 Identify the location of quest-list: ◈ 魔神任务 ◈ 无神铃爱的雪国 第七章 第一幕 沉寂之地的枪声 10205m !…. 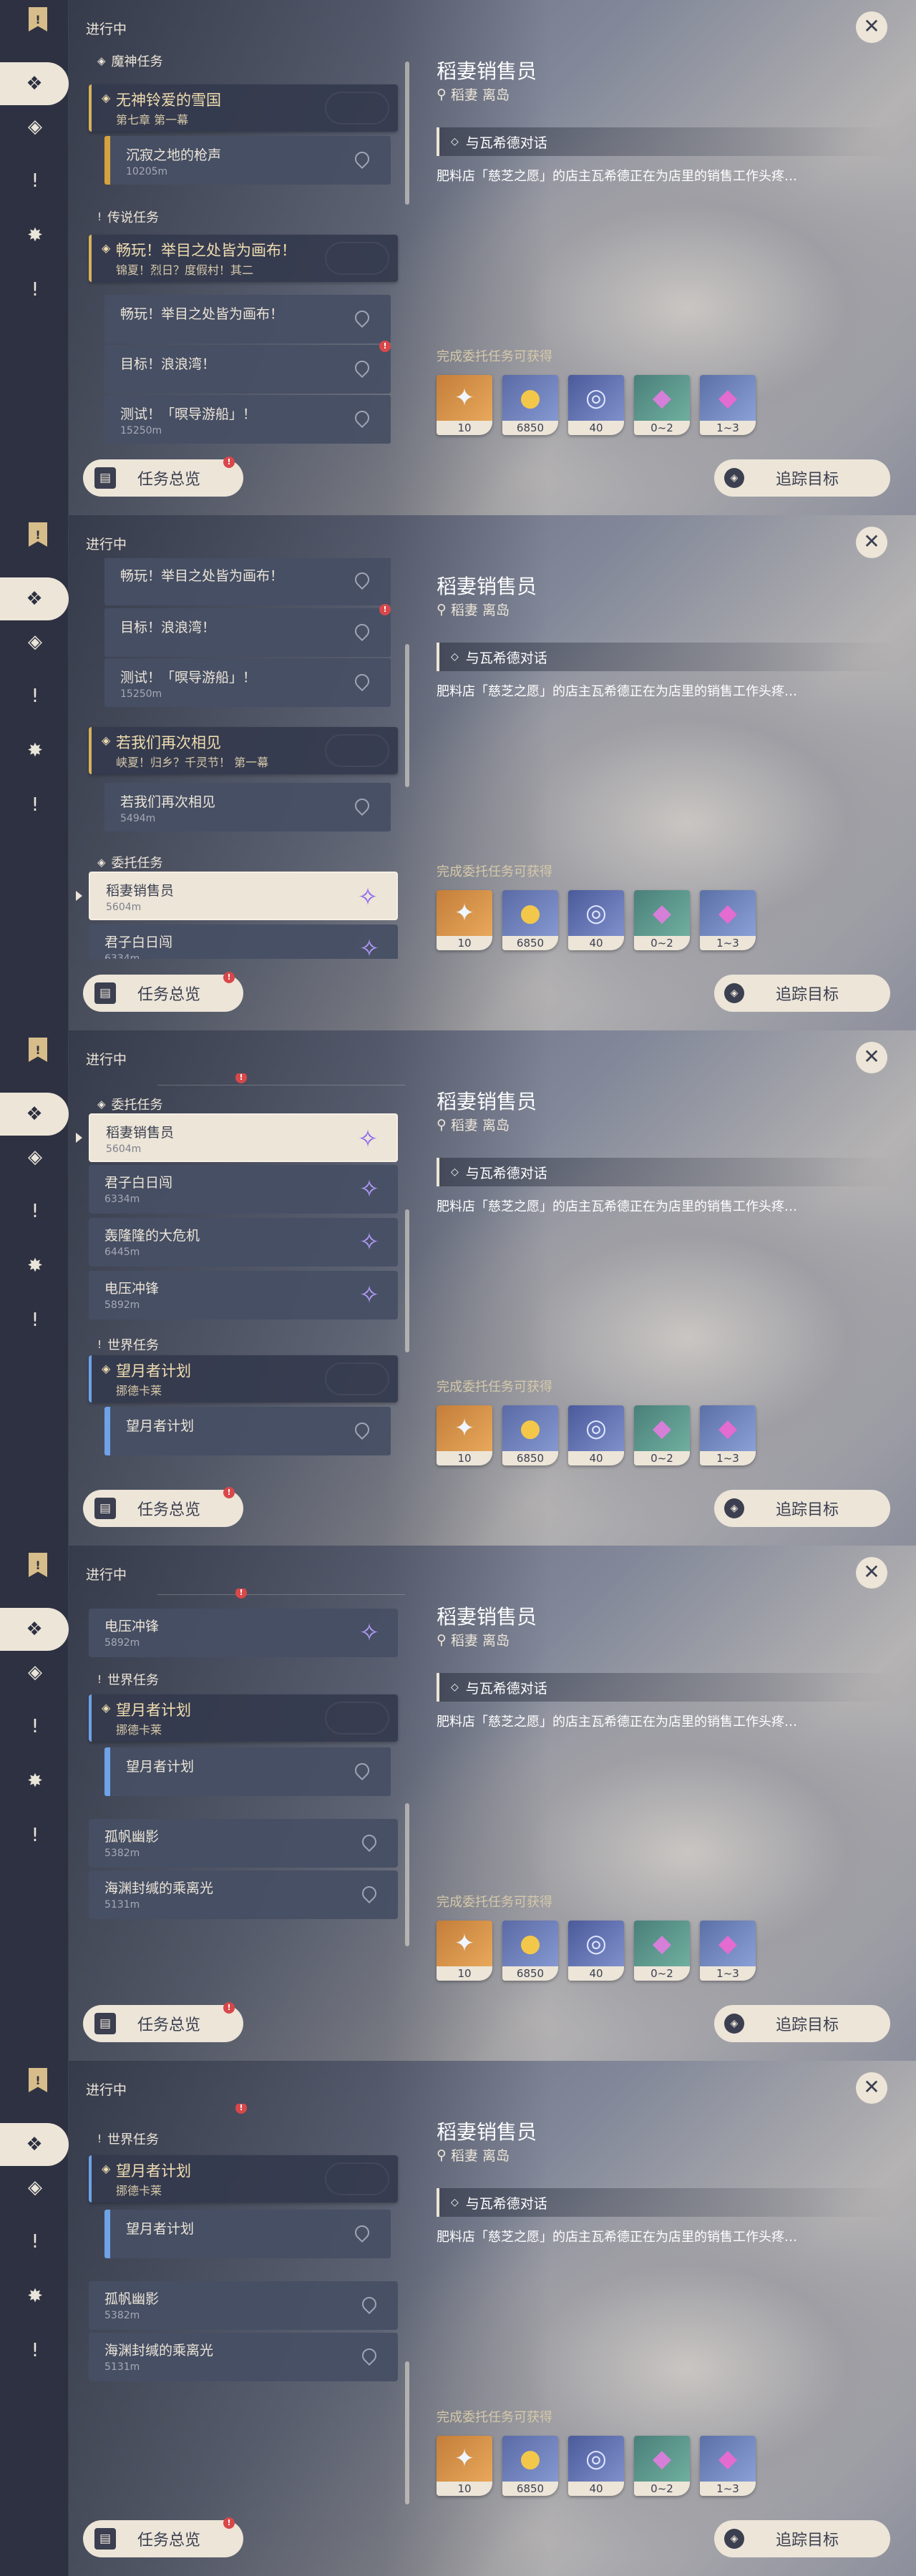
(237, 243).